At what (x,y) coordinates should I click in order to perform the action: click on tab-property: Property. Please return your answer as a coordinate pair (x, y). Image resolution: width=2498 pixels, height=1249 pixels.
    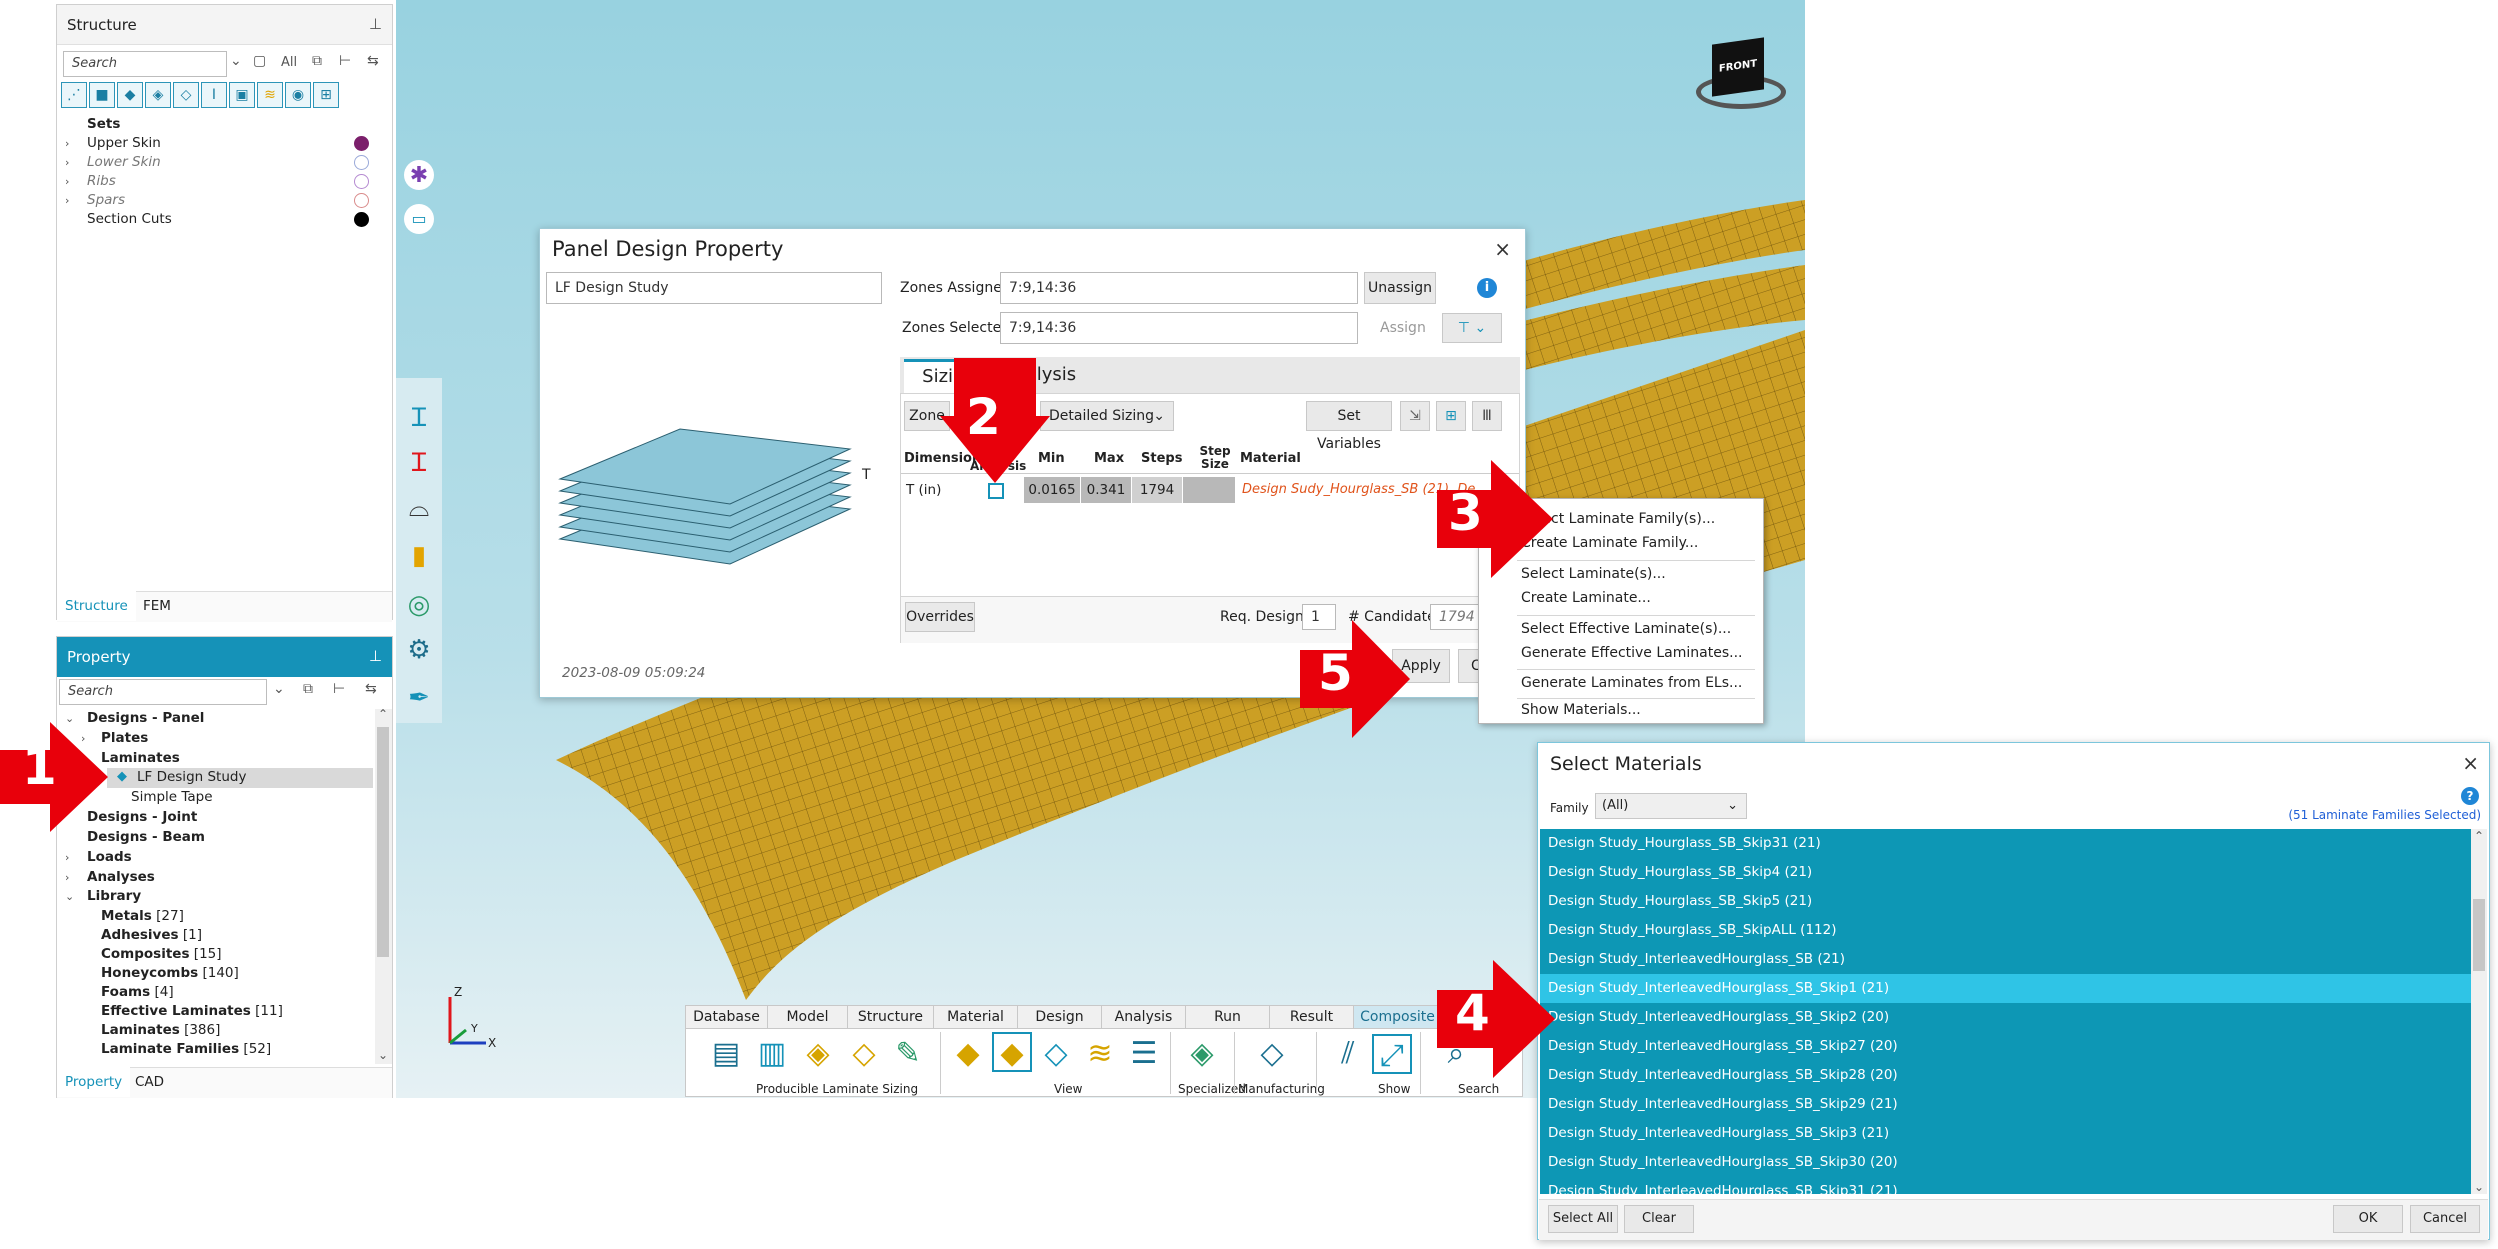
    Looking at the image, I should click on (94, 1082).